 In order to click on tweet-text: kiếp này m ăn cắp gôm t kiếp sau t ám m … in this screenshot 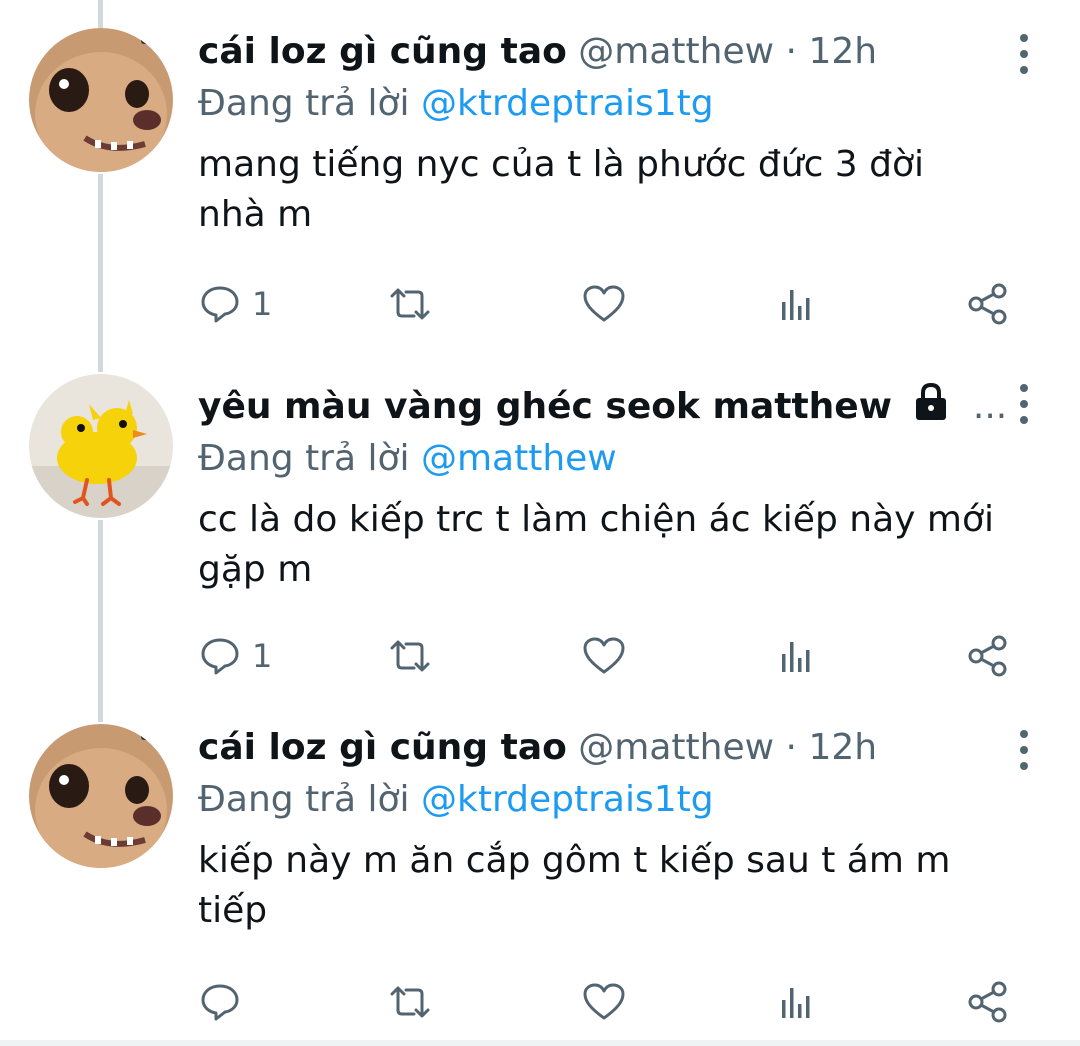, I will do `click(609, 886)`.